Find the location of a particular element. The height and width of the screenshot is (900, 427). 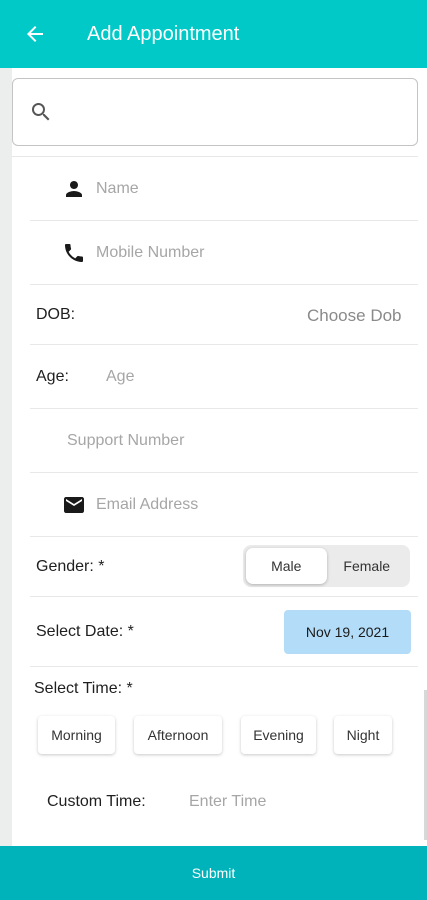

app-bar: Add Appointment is located at coordinates (213, 34).